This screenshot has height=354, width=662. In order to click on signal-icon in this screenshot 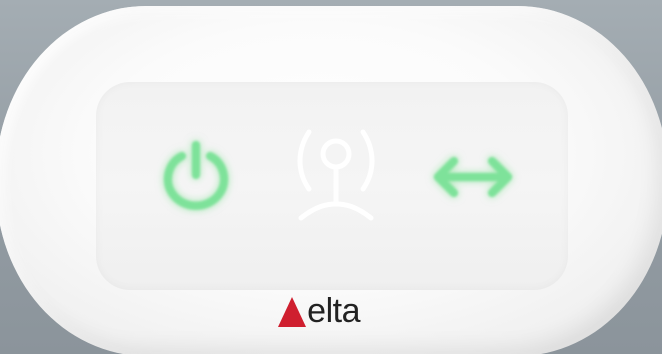, I will do `click(336, 175)`.